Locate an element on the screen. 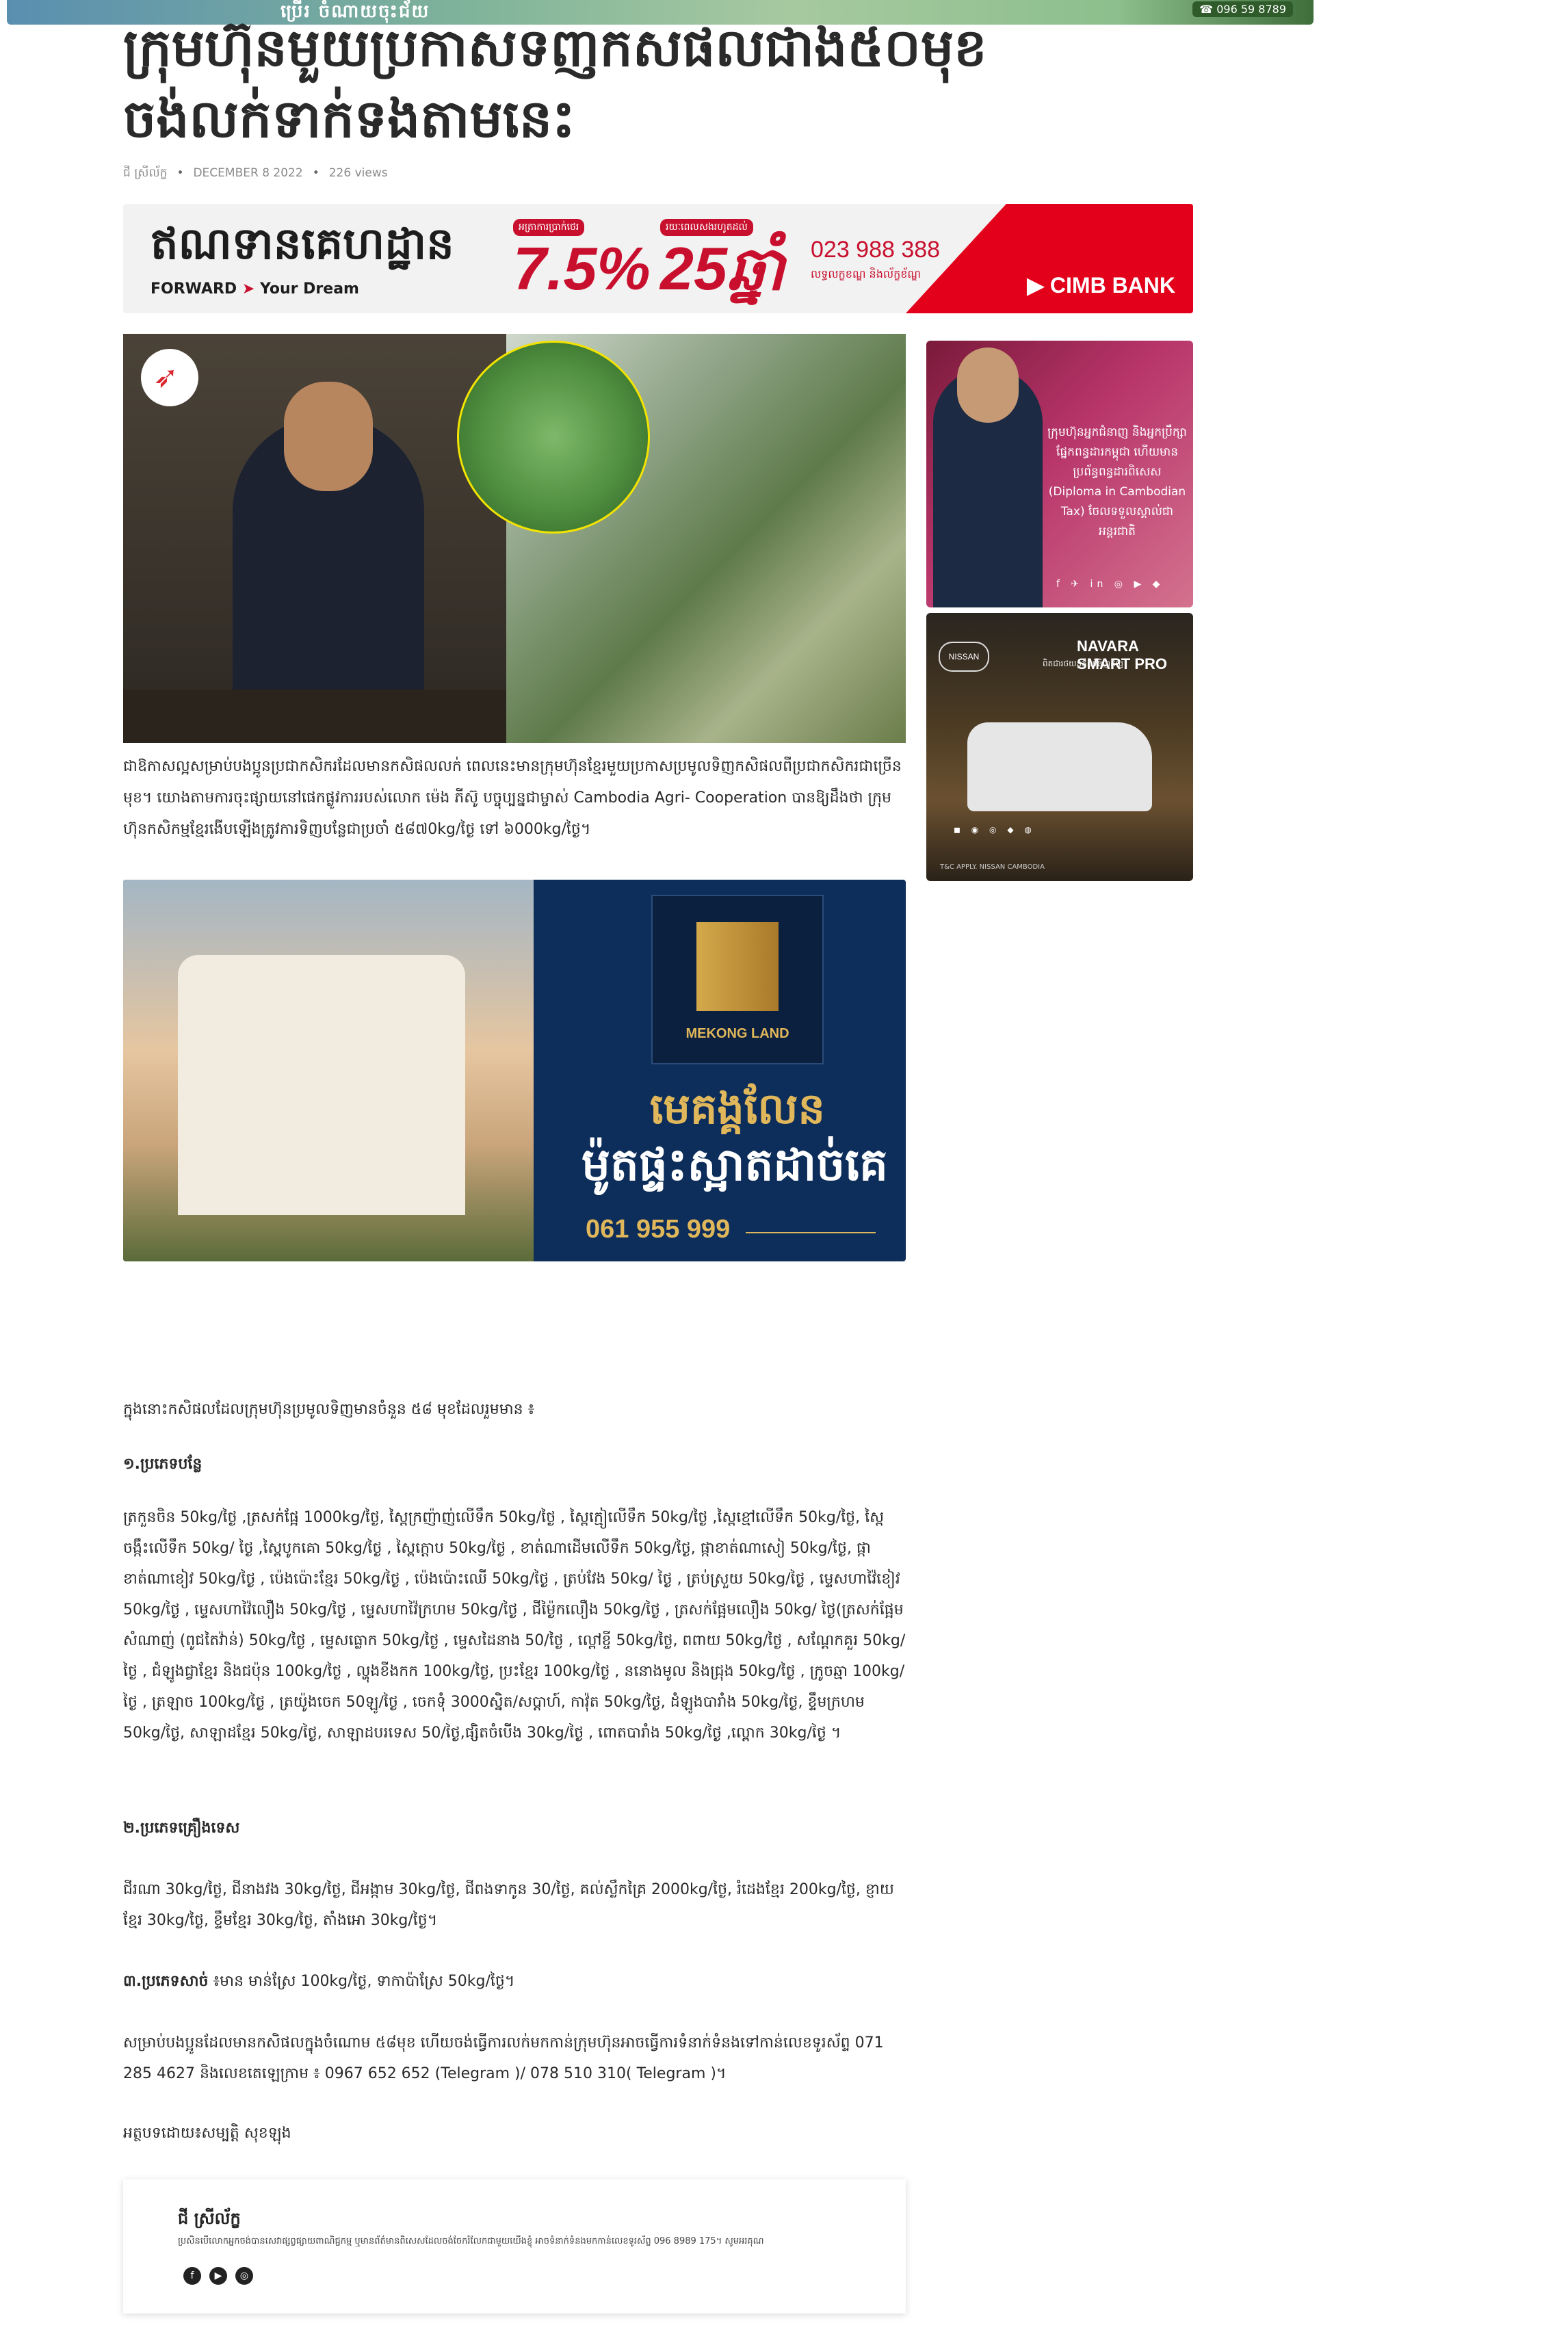 The height and width of the screenshot is (2334, 1568). mekong-land-logo: MEKONG LAND is located at coordinates (738, 979).